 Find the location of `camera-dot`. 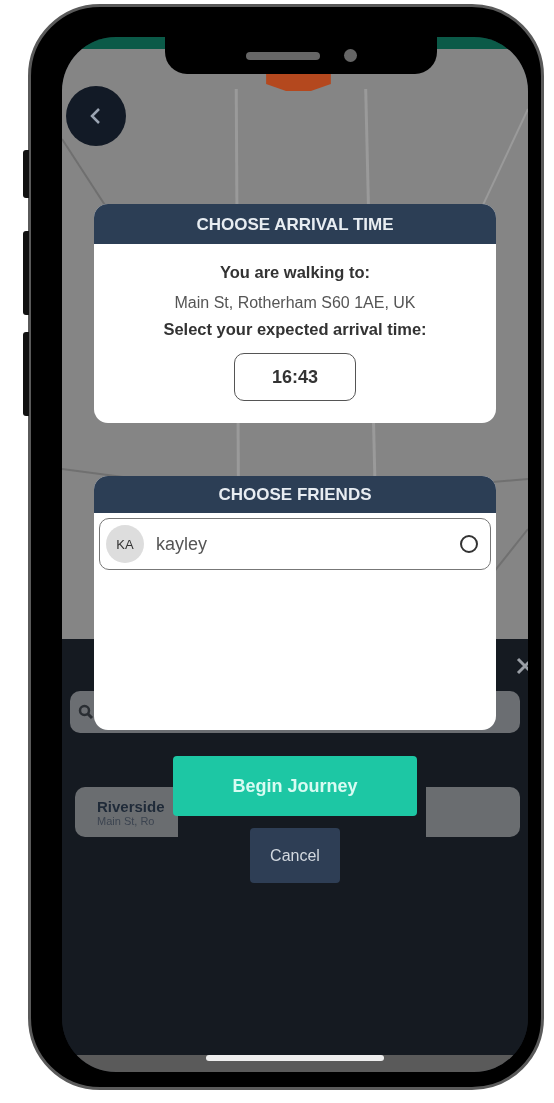

camera-dot is located at coordinates (350, 55).